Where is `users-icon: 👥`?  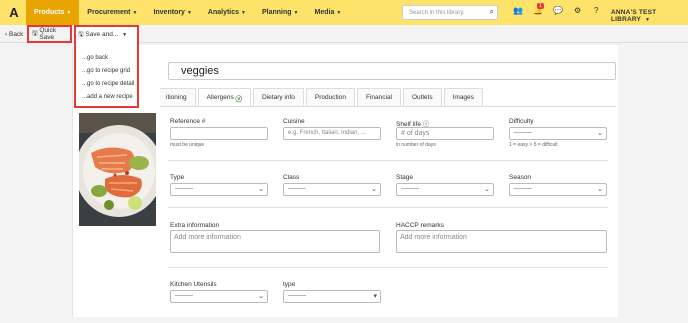
users-icon: 👥 is located at coordinates (518, 10).